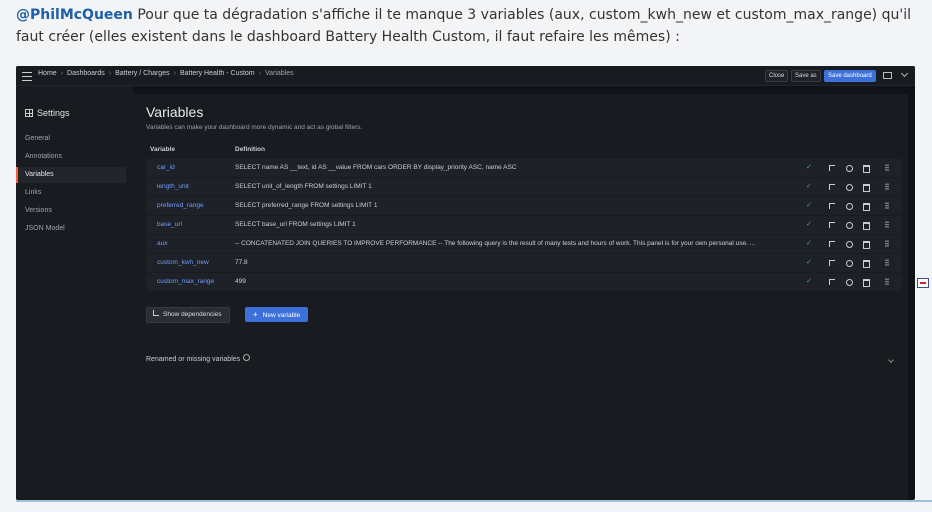  What do you see at coordinates (474, 501) in the screenshot?
I see `divider` at bounding box center [474, 501].